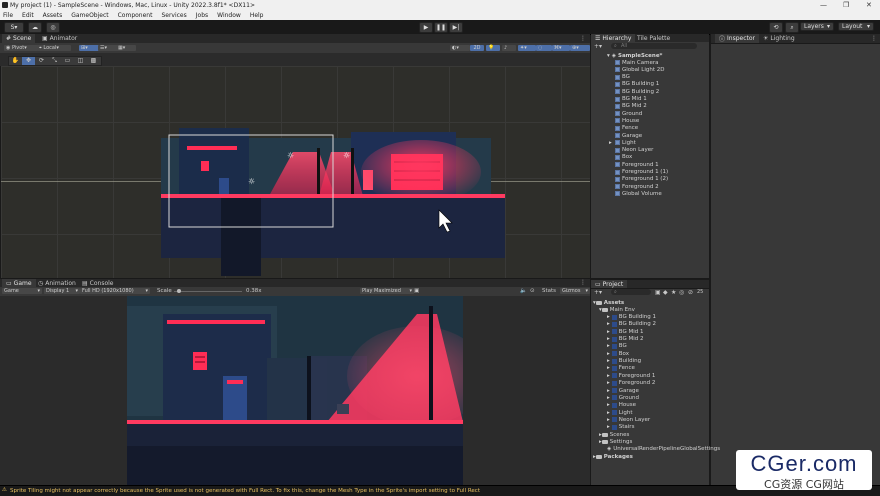 This screenshot has width=880, height=496. I want to click on hierarchy-item: Neon Layer, so click(622, 150).